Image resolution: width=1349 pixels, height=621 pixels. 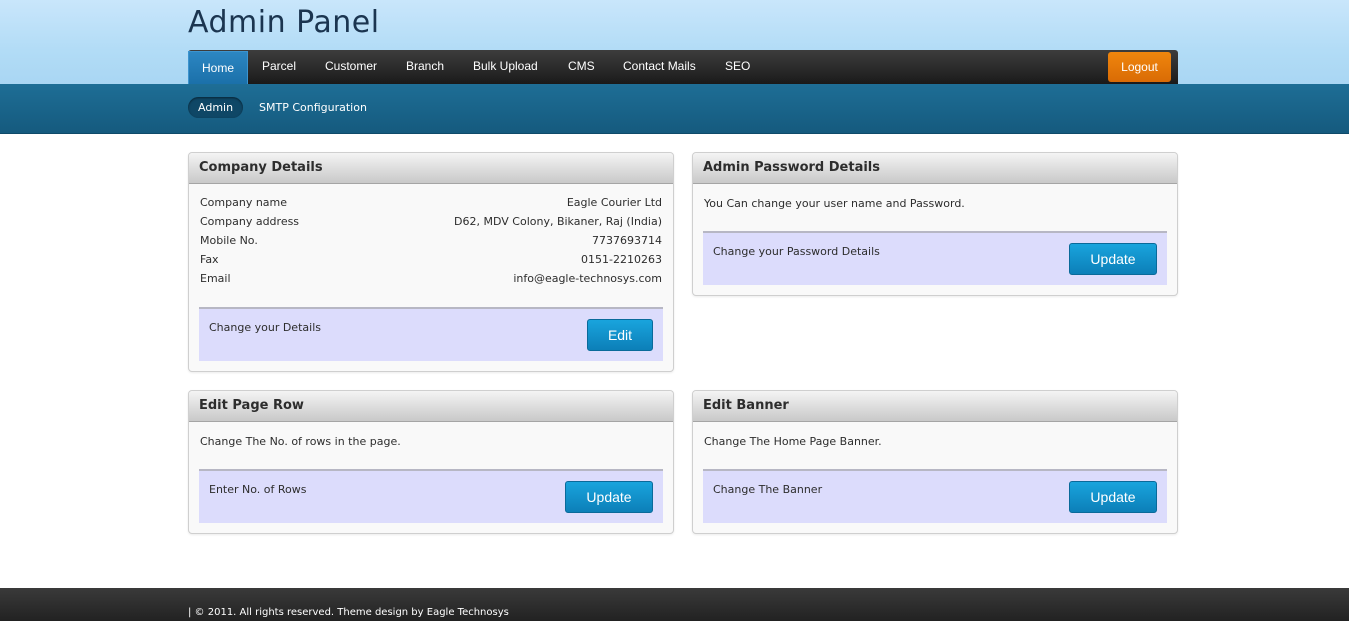 I want to click on update-banner-button: Update, so click(x=1113, y=497).